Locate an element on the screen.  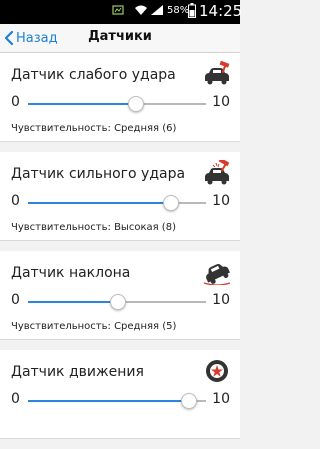
car-tilt-icon is located at coordinates (217, 274).